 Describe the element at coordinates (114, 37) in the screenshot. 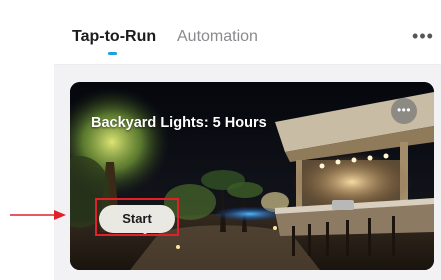

I see `tab-tap-to-run: Tap-to-Run` at that location.